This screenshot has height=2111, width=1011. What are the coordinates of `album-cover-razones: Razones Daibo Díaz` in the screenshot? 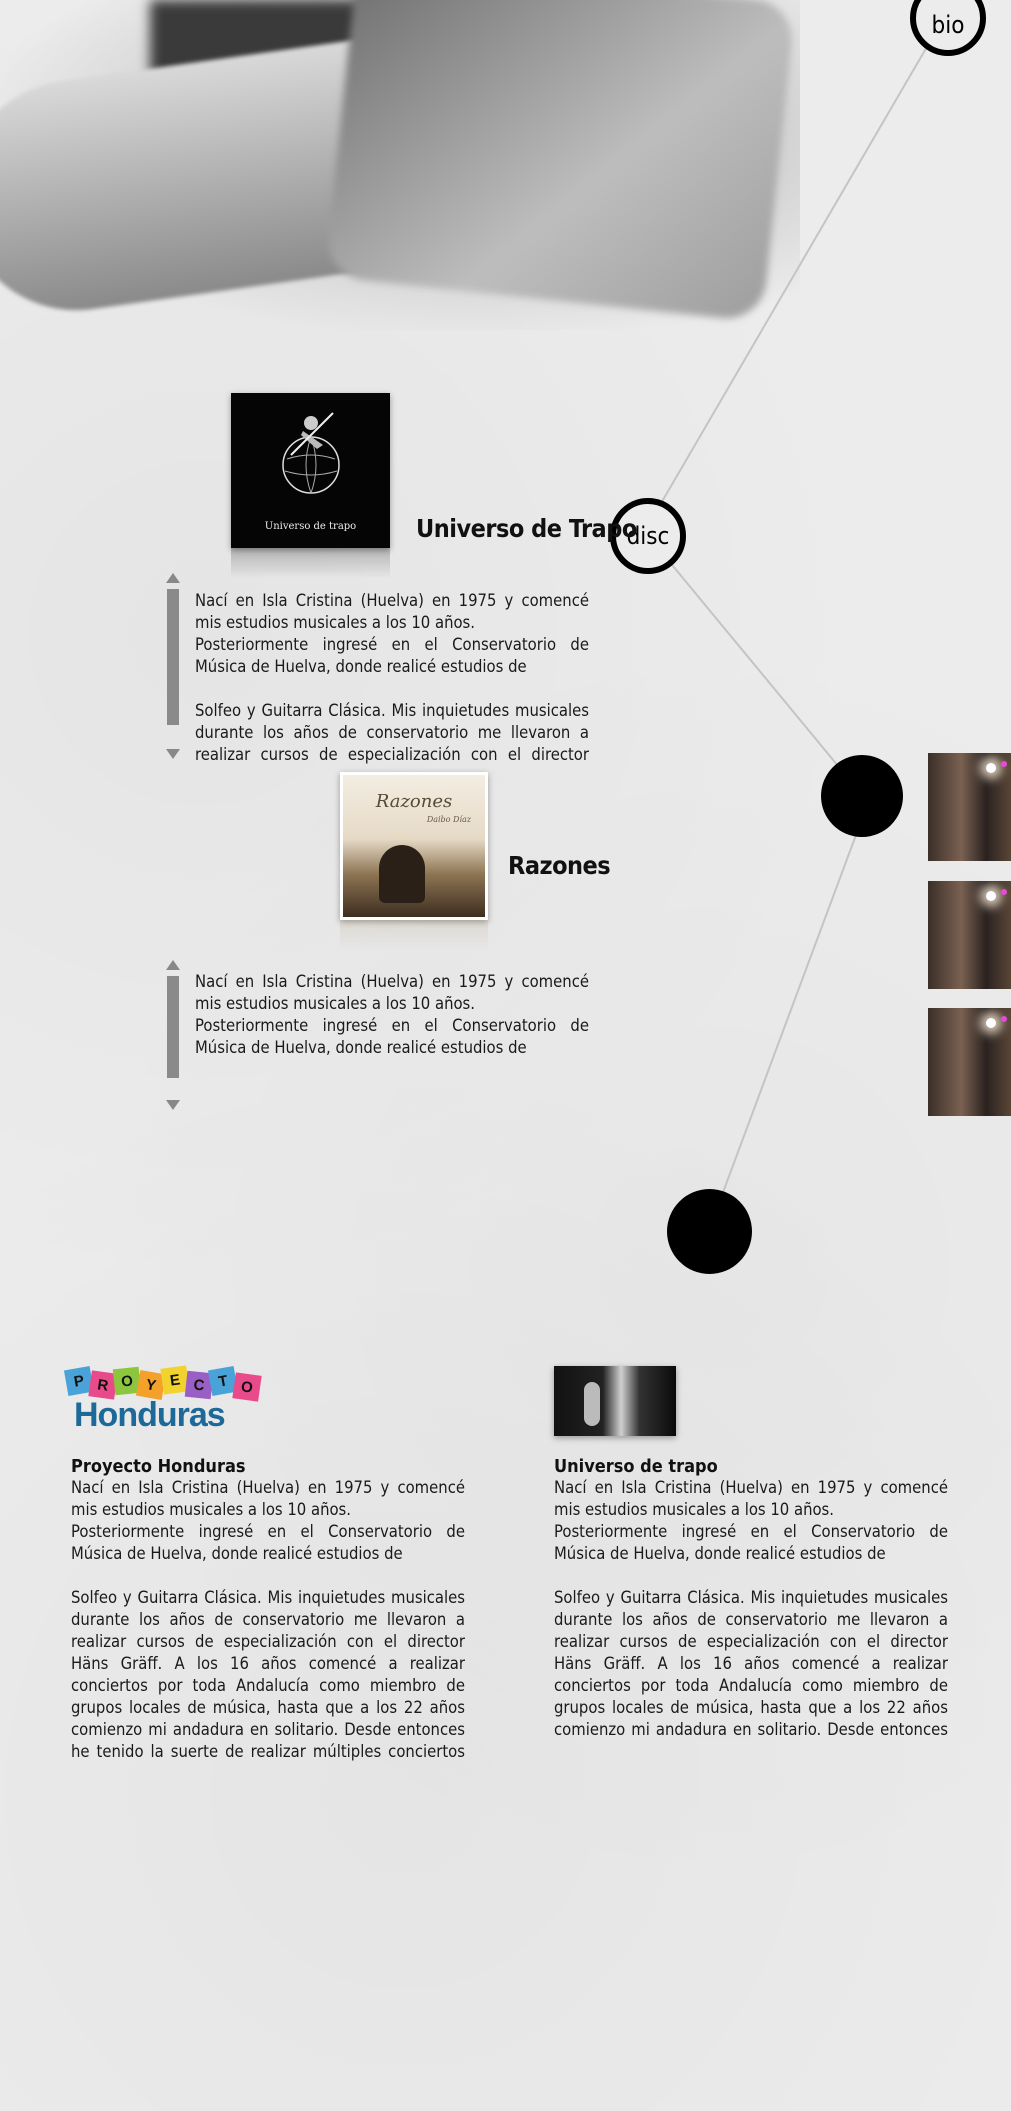 It's located at (414, 846).